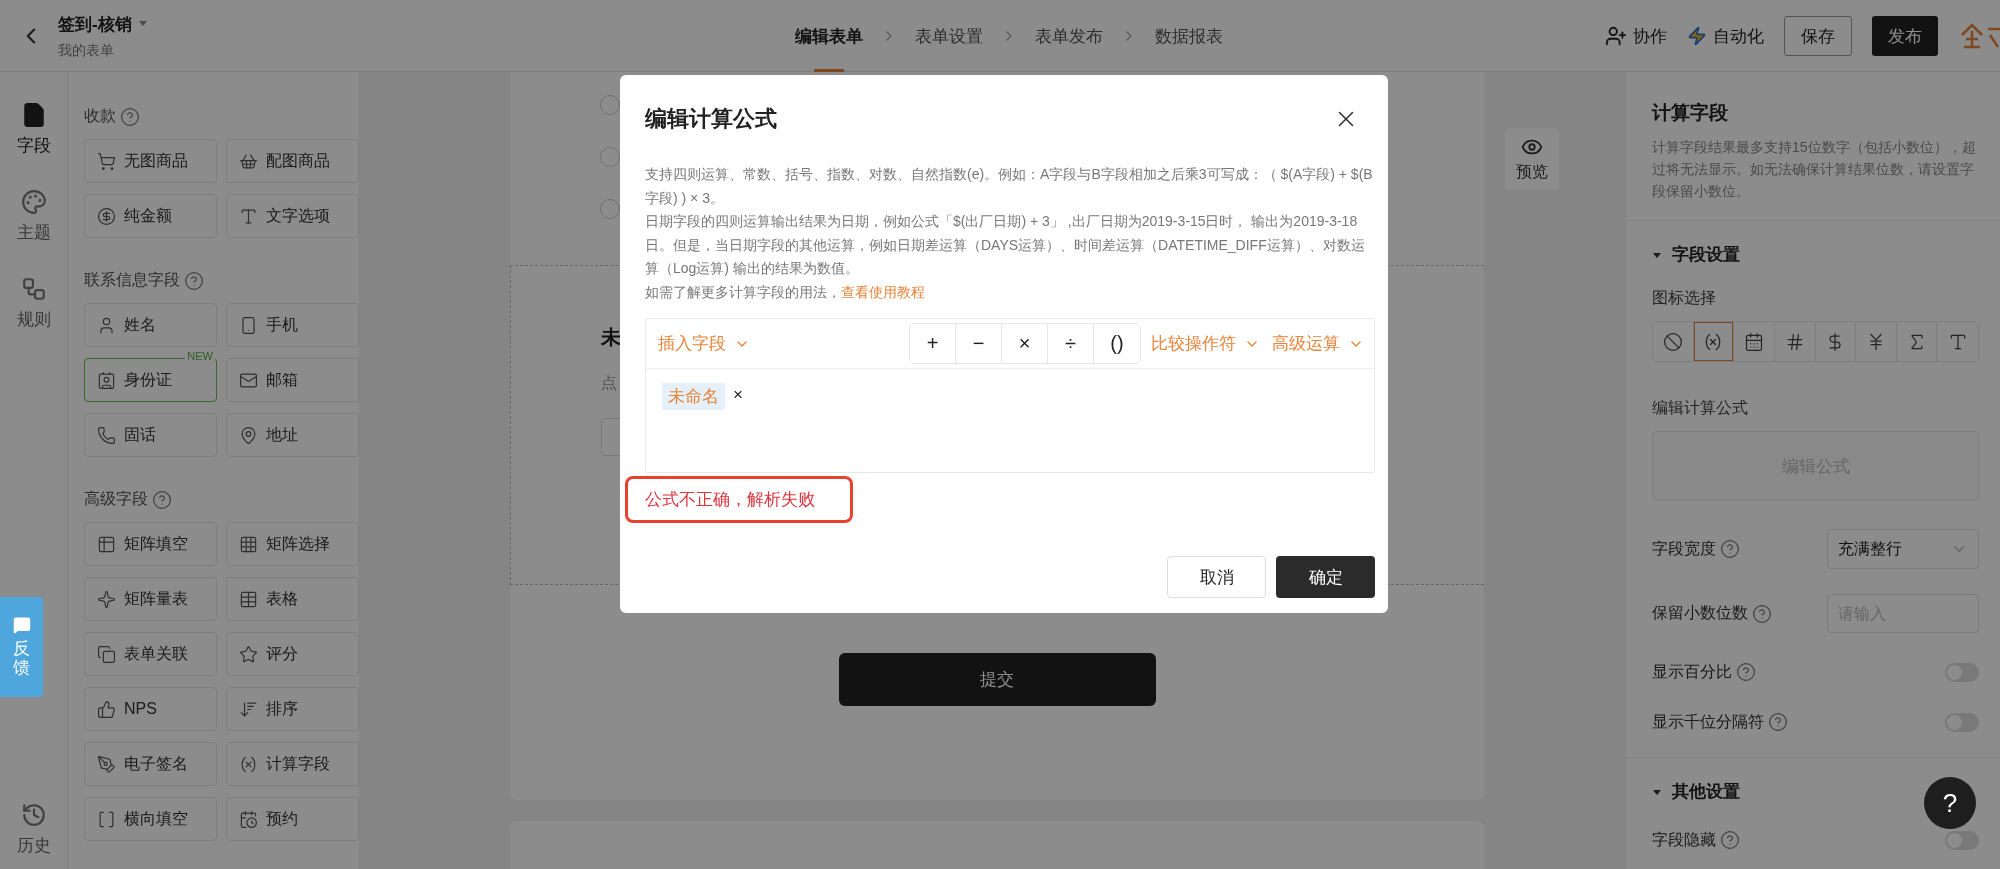 The image size is (2000, 869). I want to click on handset-icon, so click(106, 435).